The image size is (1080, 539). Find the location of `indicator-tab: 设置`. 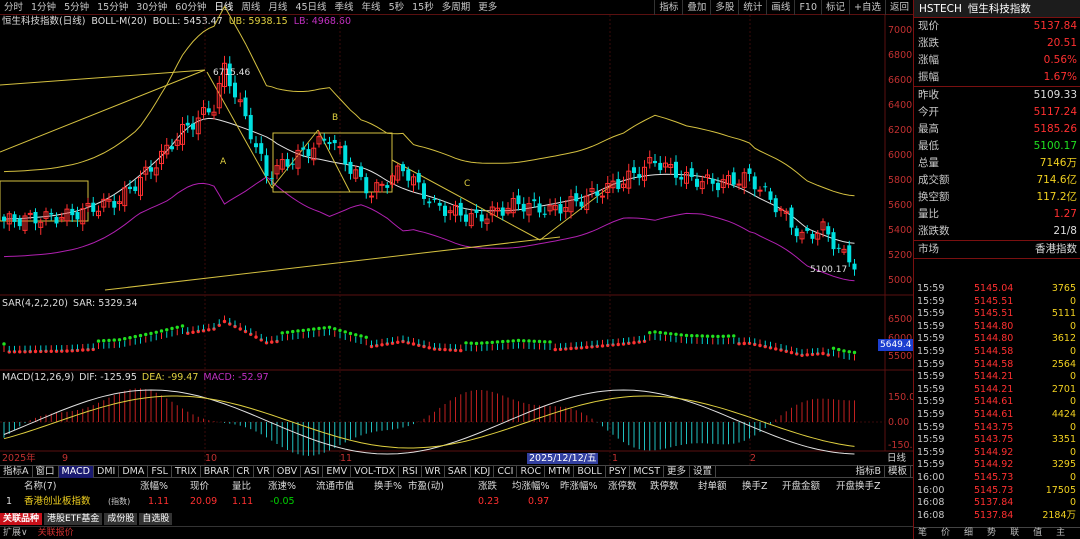

indicator-tab: 设置 is located at coordinates (703, 471).